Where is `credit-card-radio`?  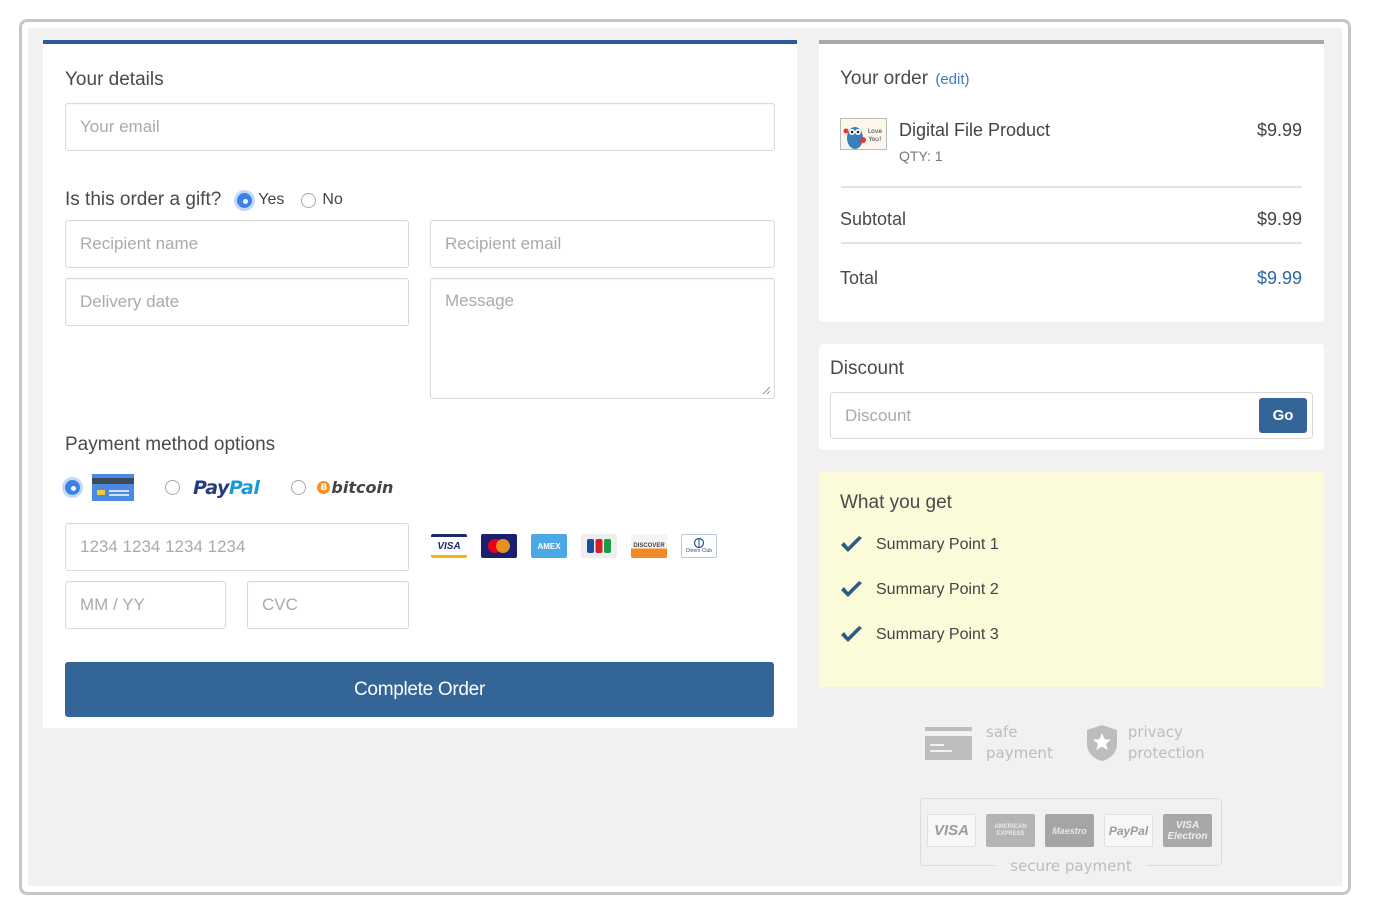 credit-card-radio is located at coordinates (72, 487).